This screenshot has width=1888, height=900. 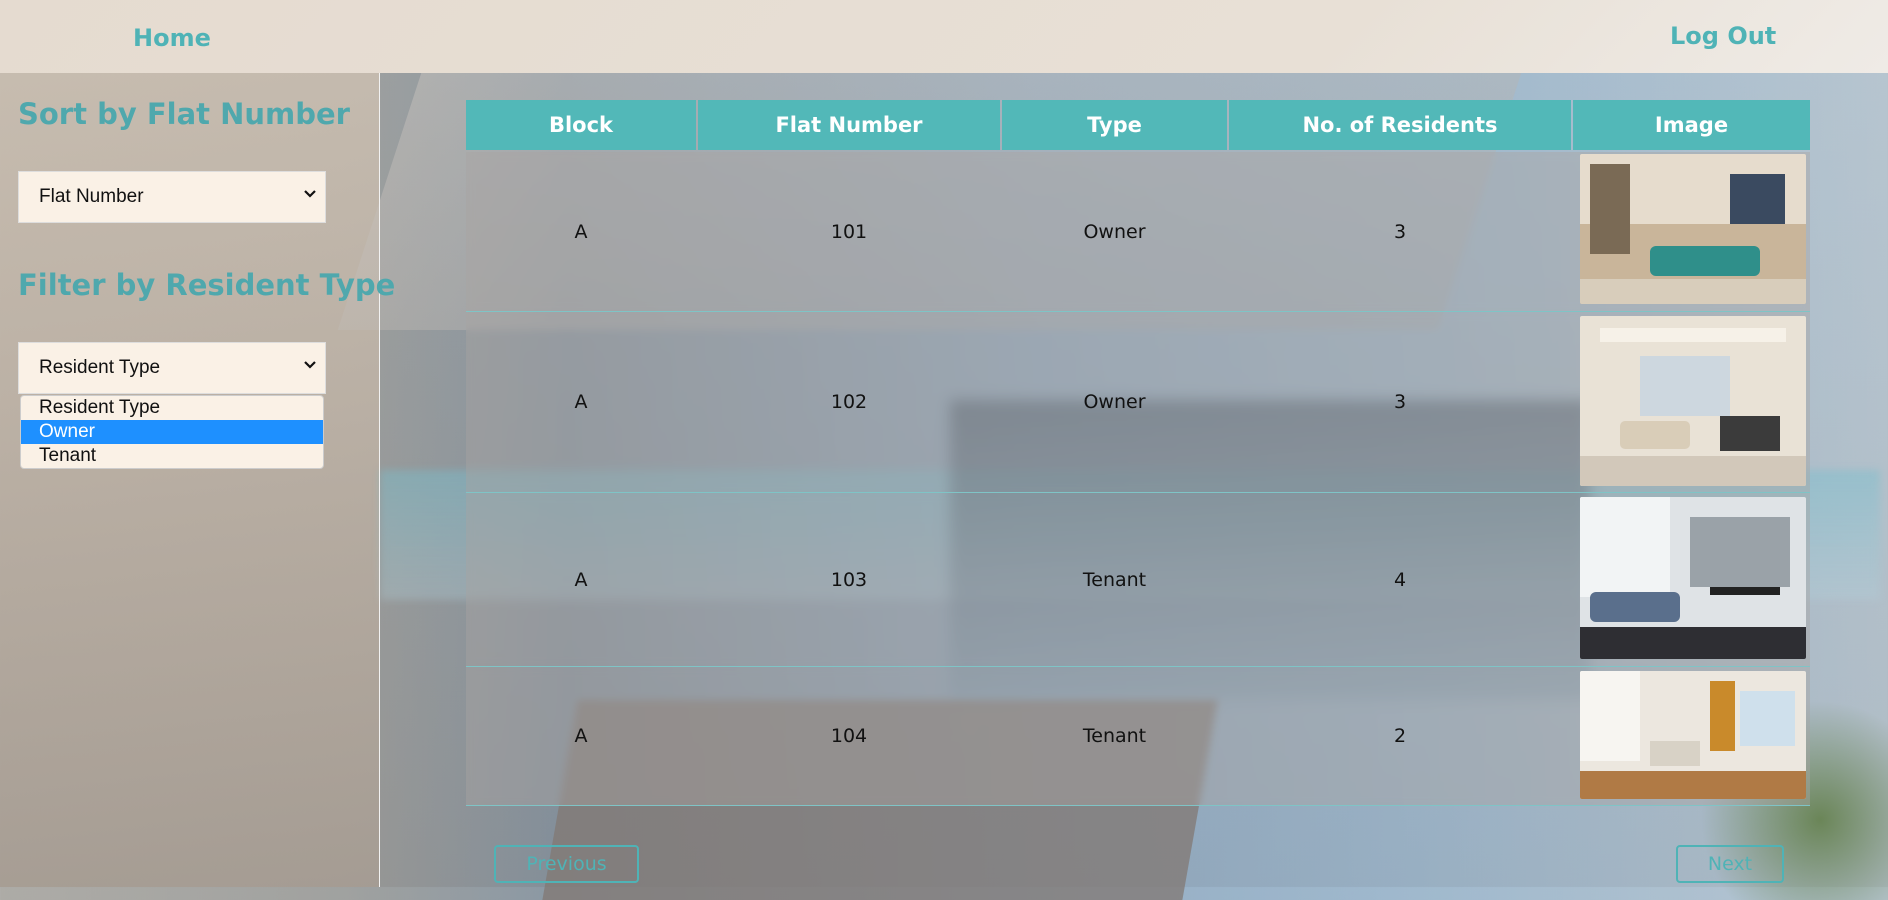 I want to click on table-row: A 101 Owner 3, so click(x=1138, y=232).